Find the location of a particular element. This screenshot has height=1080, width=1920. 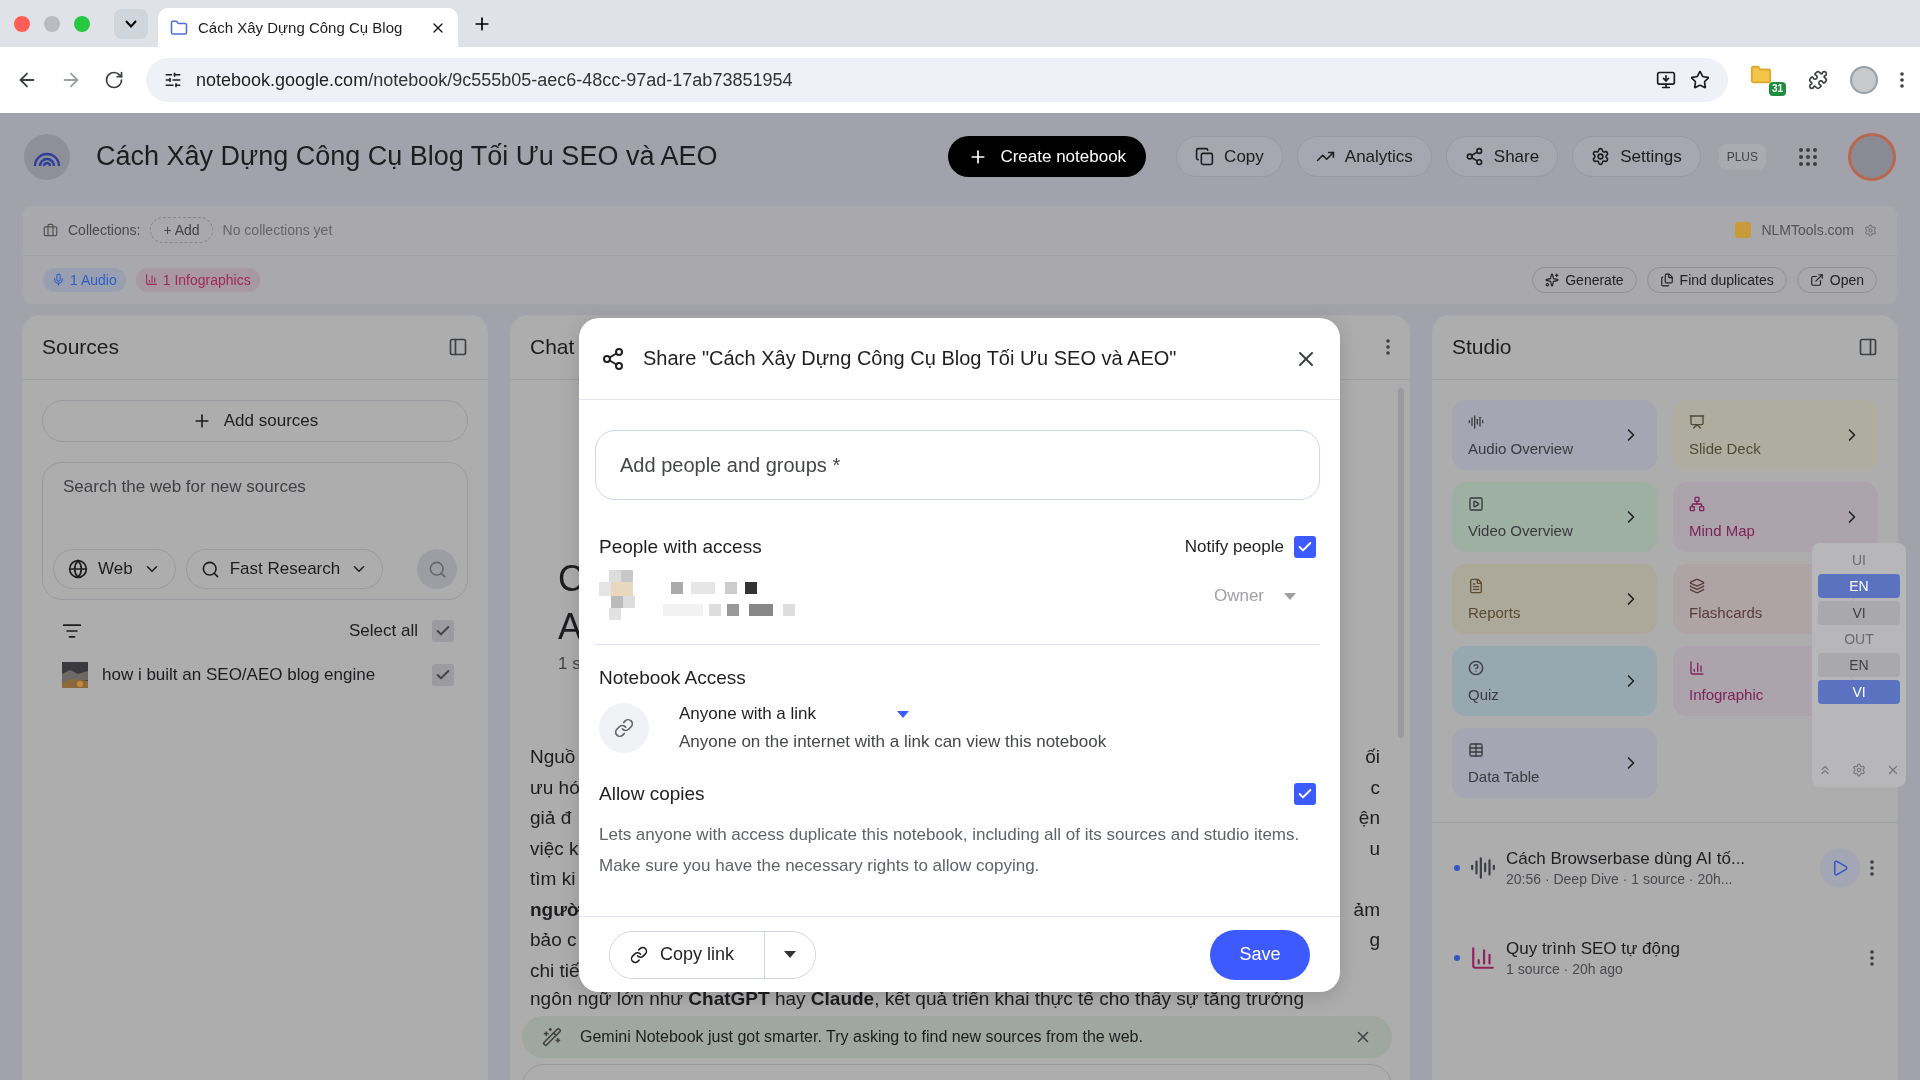

briefcase-icon is located at coordinates (50, 230).